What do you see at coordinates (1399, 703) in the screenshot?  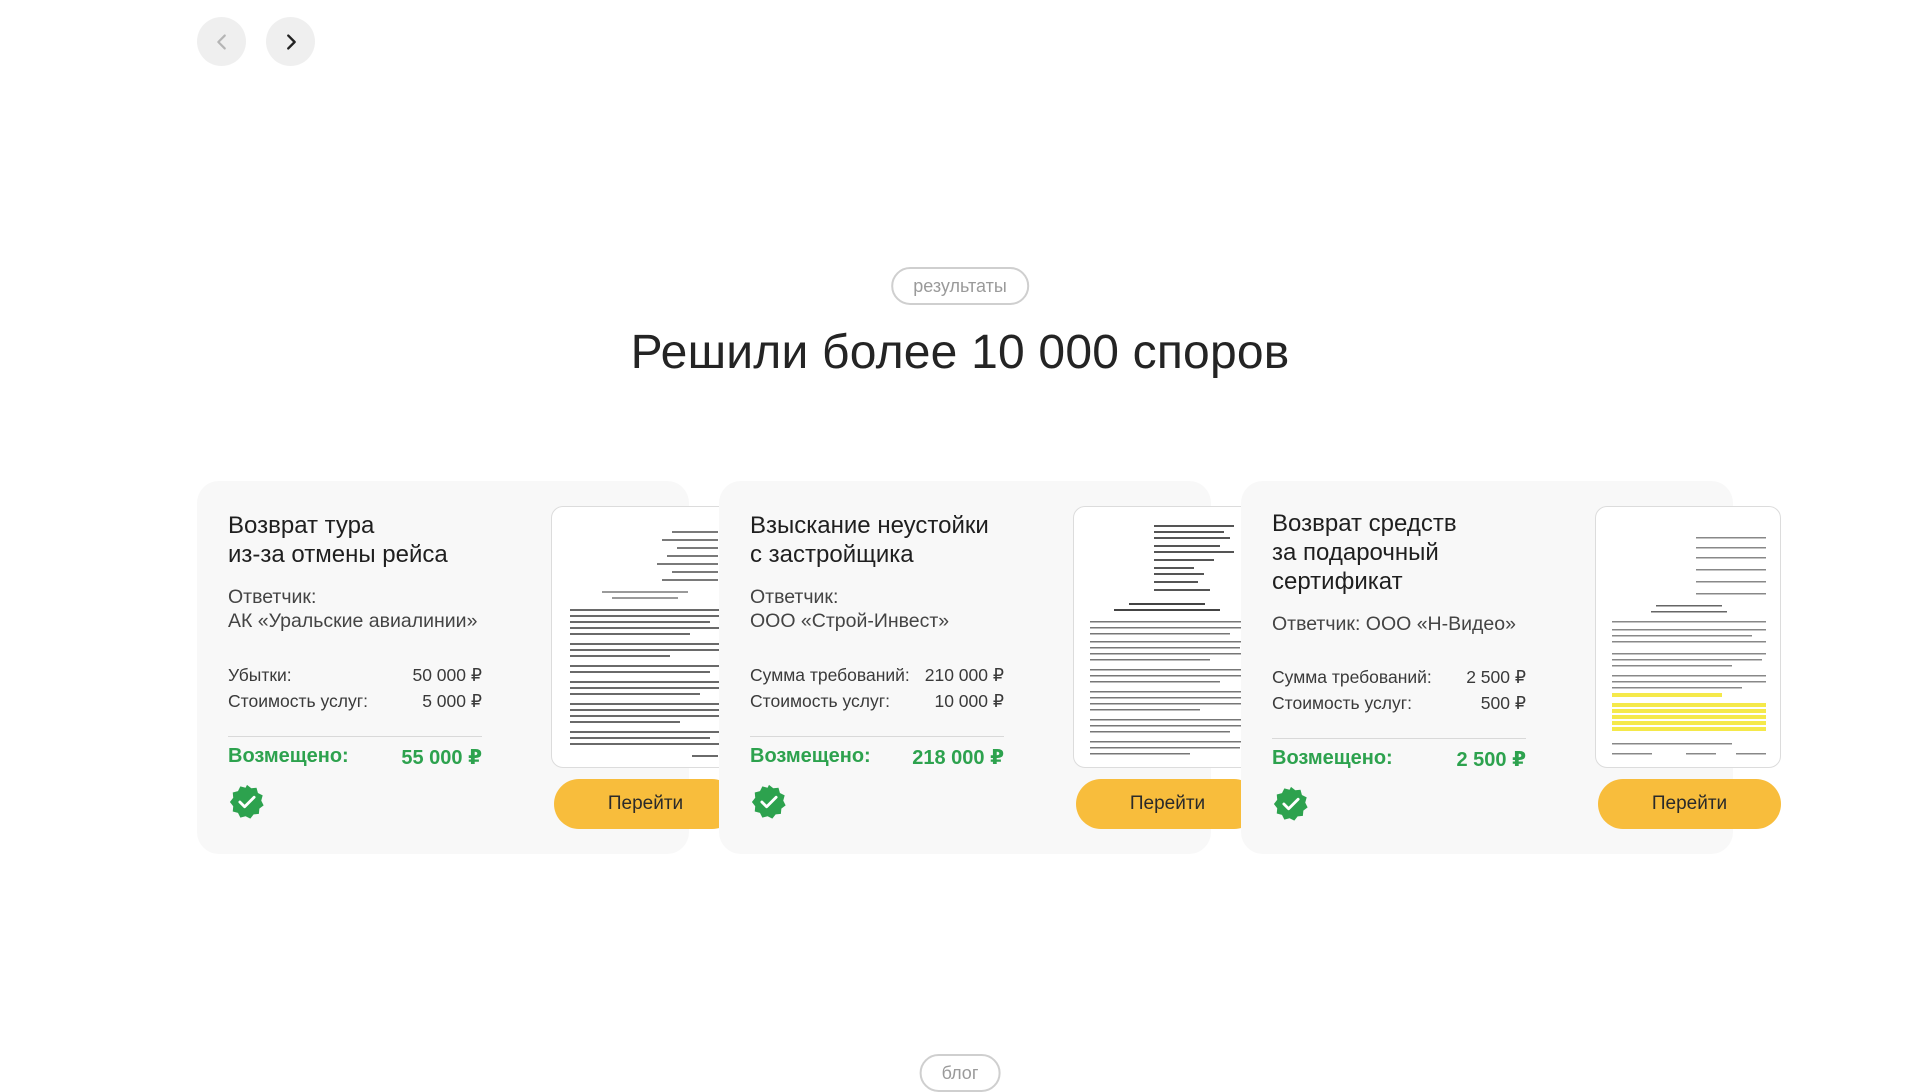 I see `figure-row: Стоимость услуг: 500 ₽` at bounding box center [1399, 703].